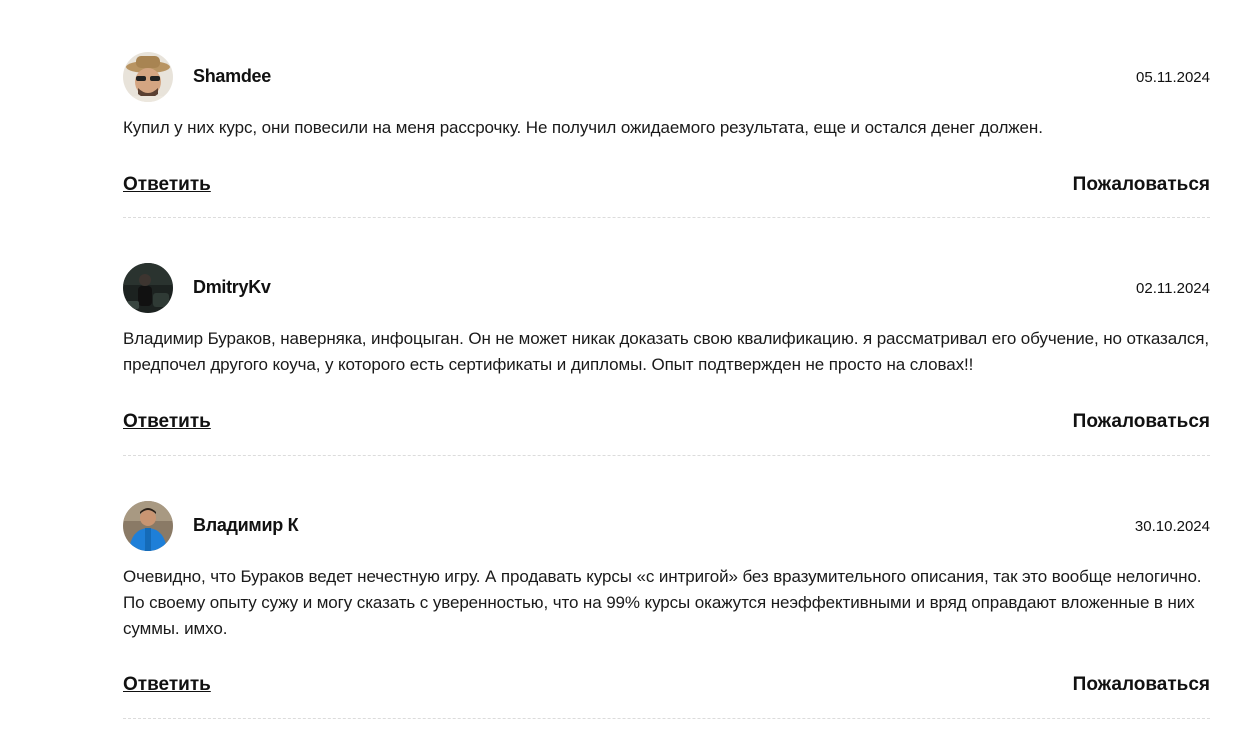 This screenshot has width=1242, height=743. What do you see at coordinates (666, 289) in the screenshot?
I see `comment-header: DmitryKv 02.11.2024` at bounding box center [666, 289].